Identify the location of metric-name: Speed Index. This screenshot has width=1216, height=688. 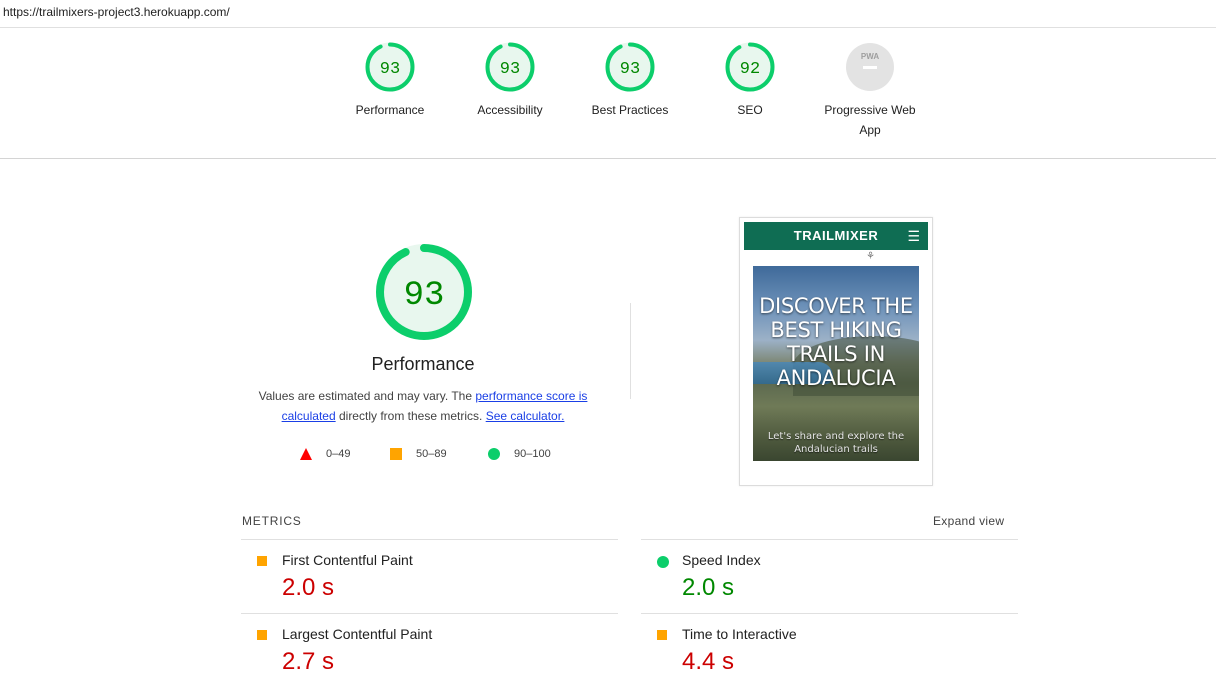
(721, 560).